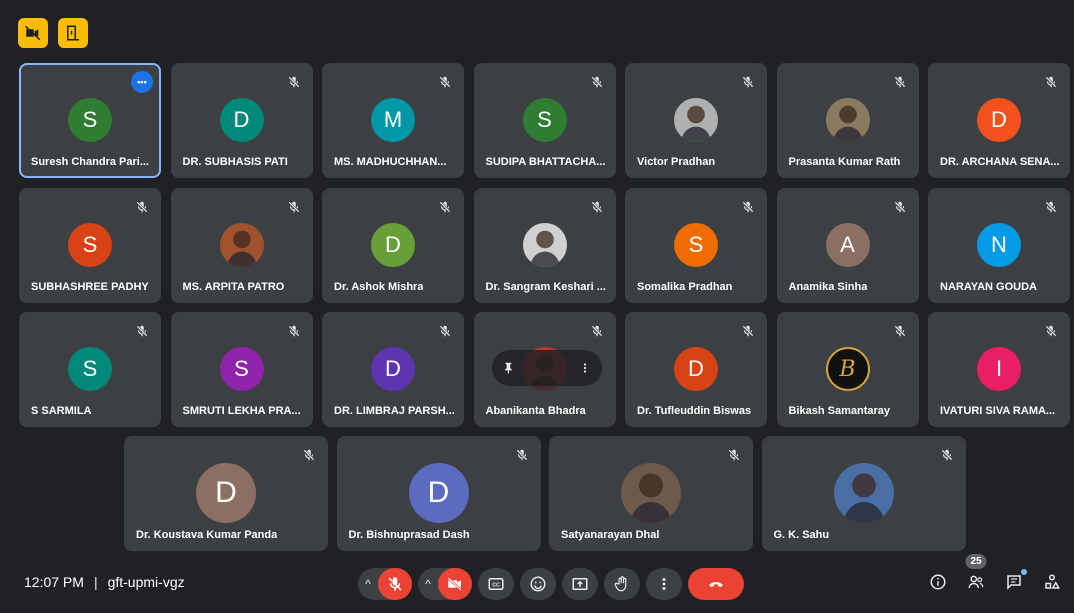 The height and width of the screenshot is (613, 1074). Describe the element at coordinates (828, 286) in the screenshot. I see `participant-name: Anamika Sinha` at that location.